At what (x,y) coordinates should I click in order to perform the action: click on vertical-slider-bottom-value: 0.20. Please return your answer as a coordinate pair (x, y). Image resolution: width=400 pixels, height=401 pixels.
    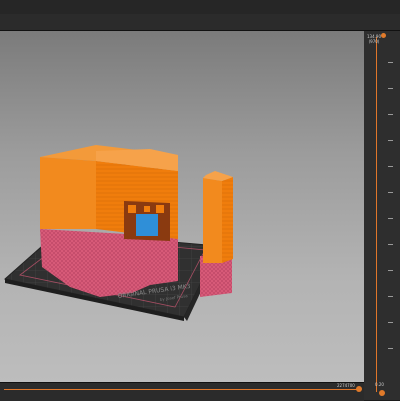
    Looking at the image, I should click on (379, 384).